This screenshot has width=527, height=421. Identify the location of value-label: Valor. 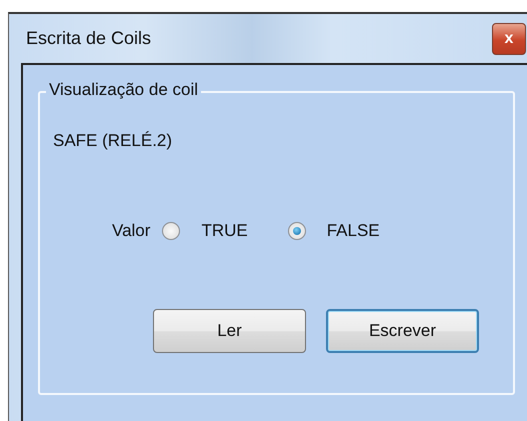
(131, 231).